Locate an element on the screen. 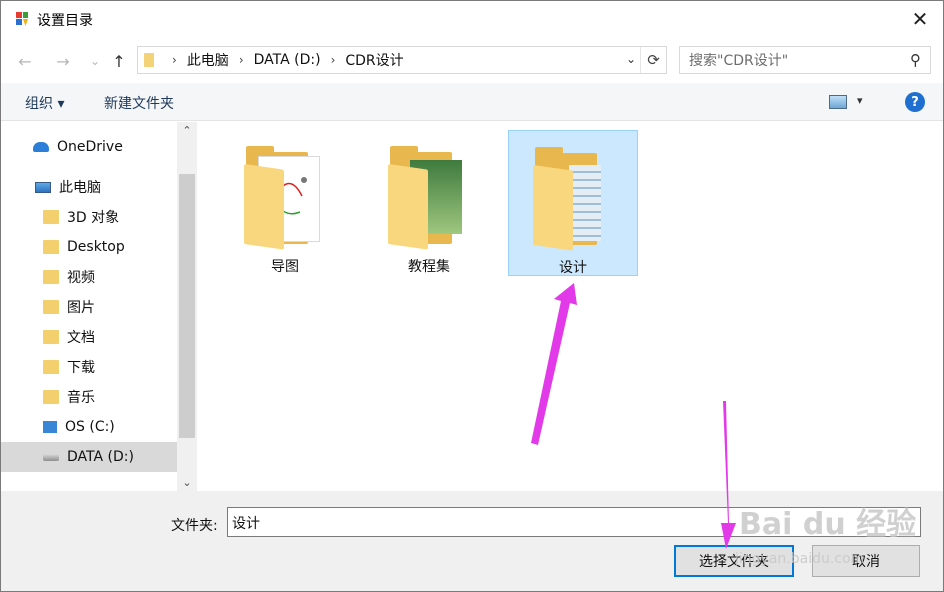  watermark-logo: Bai du 经验 is located at coordinates (828, 524).